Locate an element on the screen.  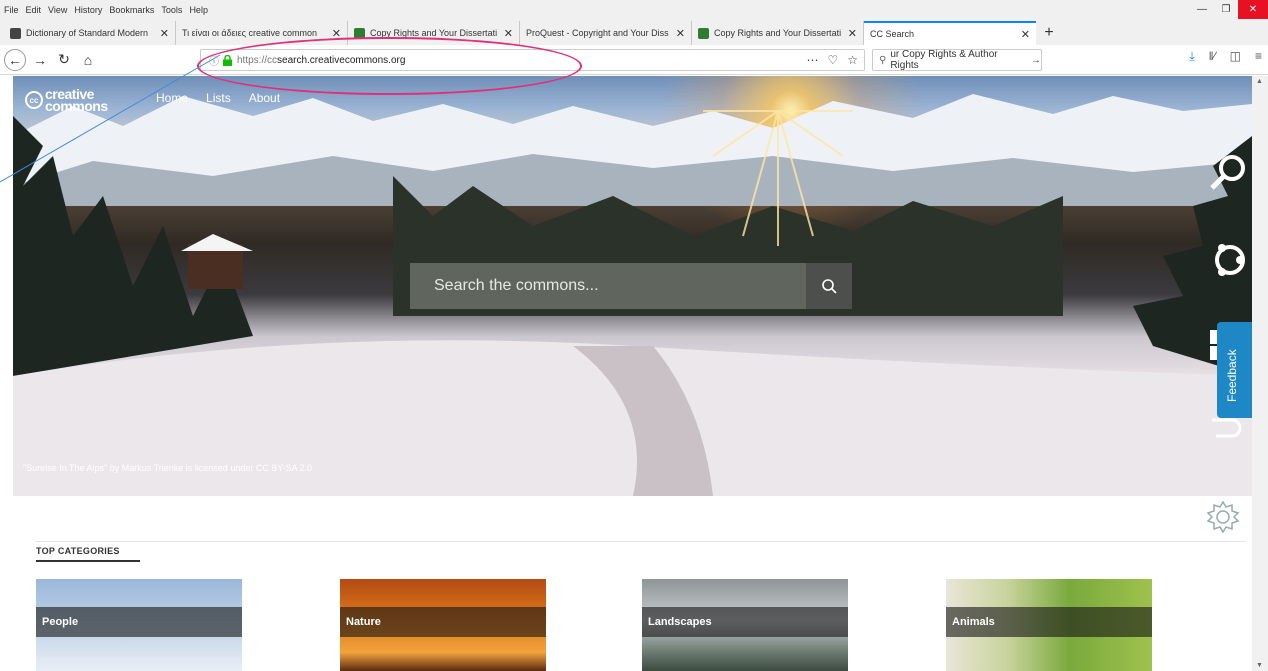
search-bar-text: ur Copy Rights & Author Rights is located at coordinates (944, 60).